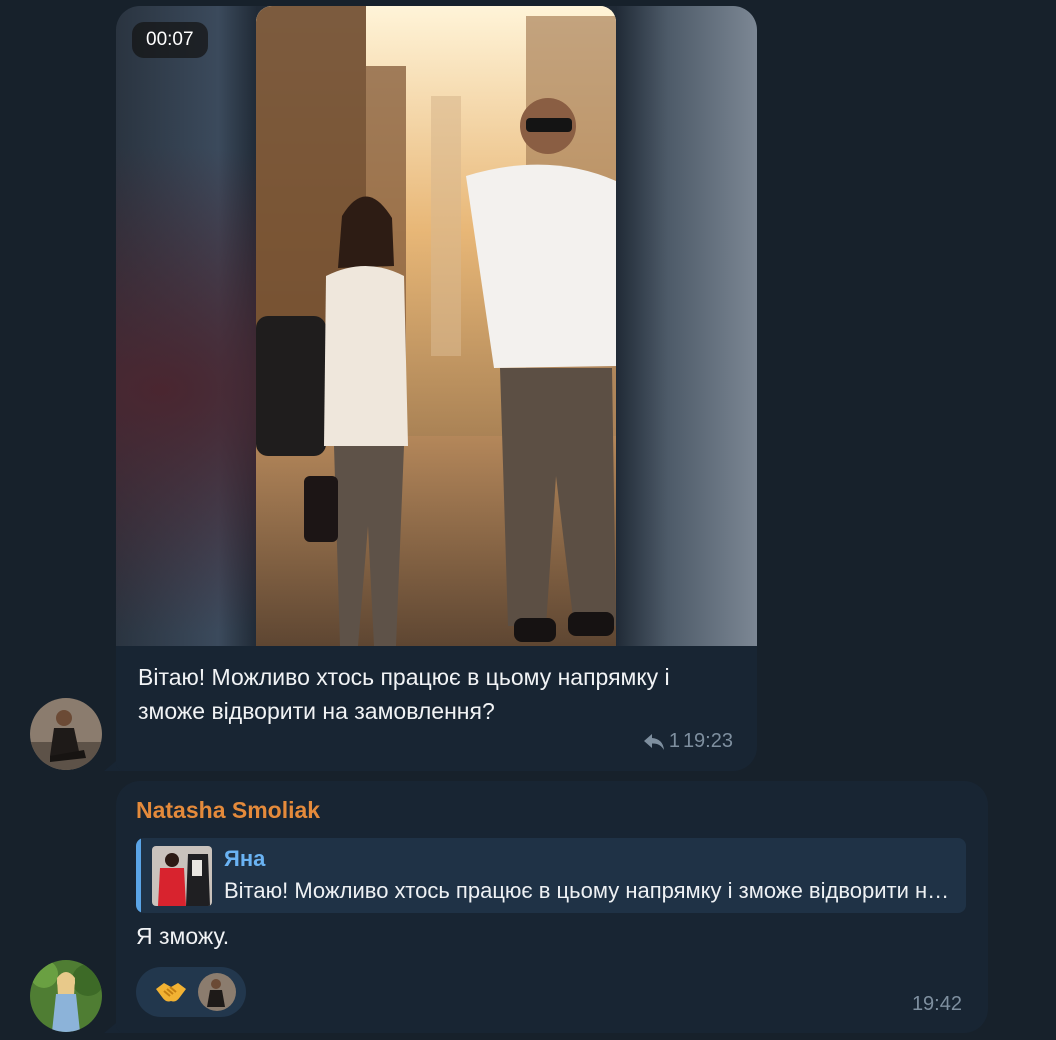 This screenshot has width=1056, height=1040. Describe the element at coordinates (170, 40) in the screenshot. I see `video-duration-badge: 00:07` at that location.